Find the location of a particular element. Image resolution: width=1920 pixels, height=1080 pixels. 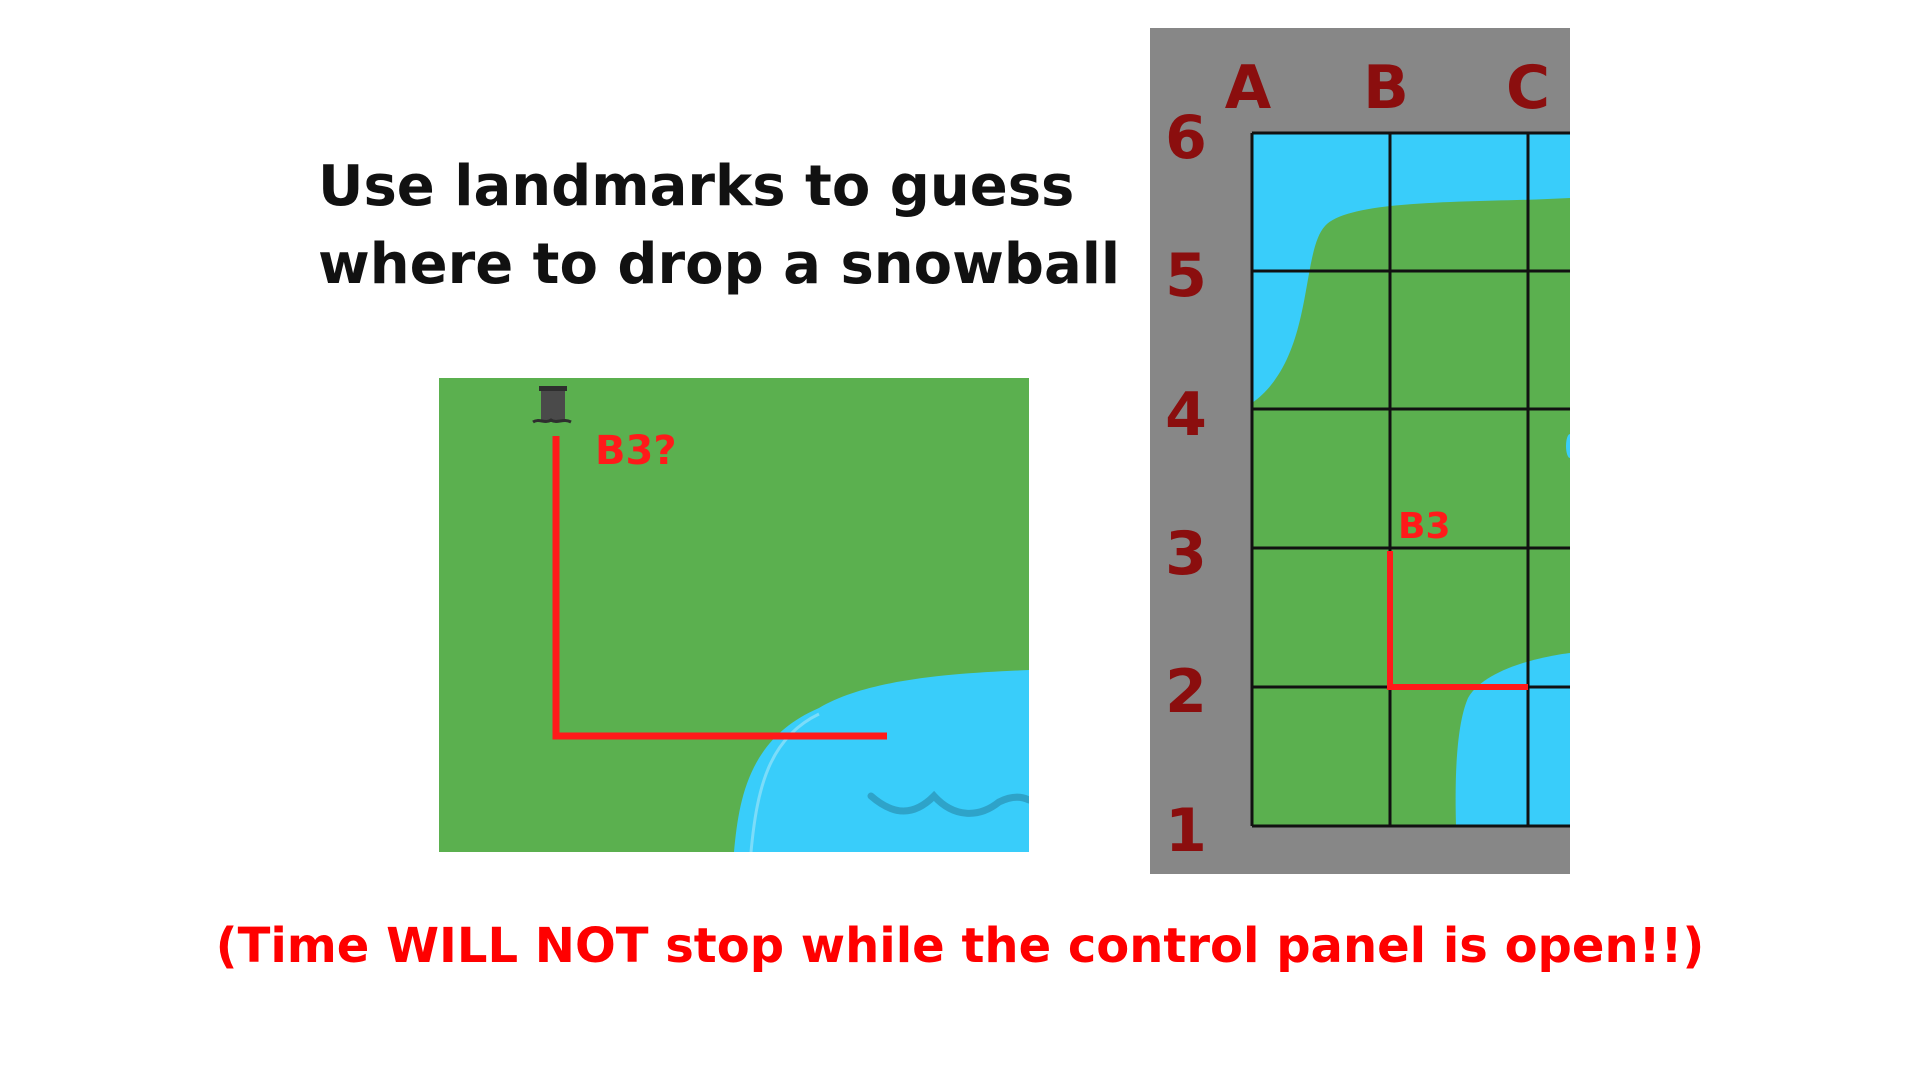

headline-line-2: where to drop a snowball is located at coordinates (719, 264).